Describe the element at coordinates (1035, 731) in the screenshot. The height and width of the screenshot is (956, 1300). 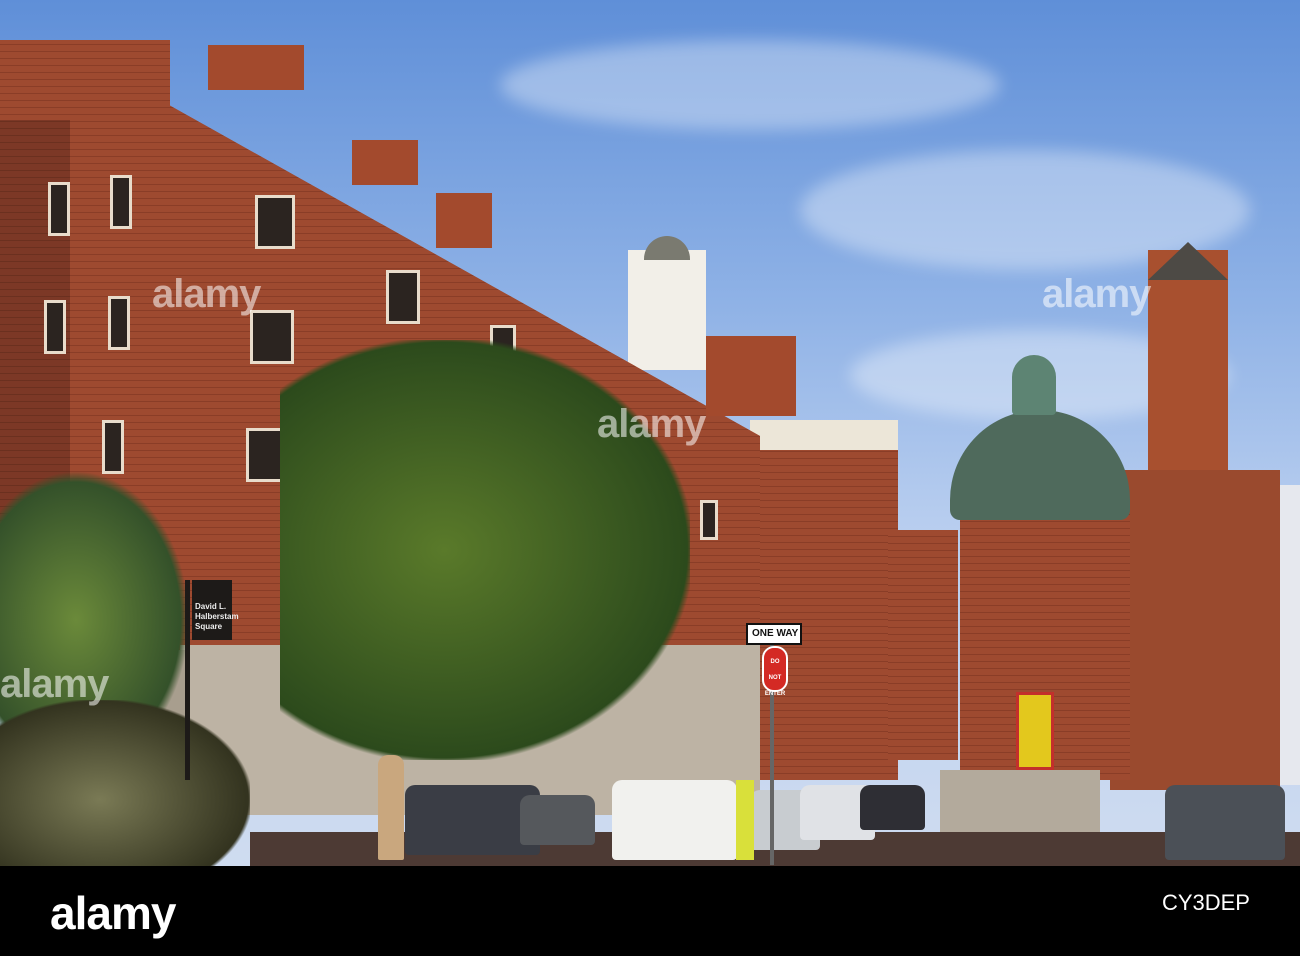
I see `door-banner` at that location.